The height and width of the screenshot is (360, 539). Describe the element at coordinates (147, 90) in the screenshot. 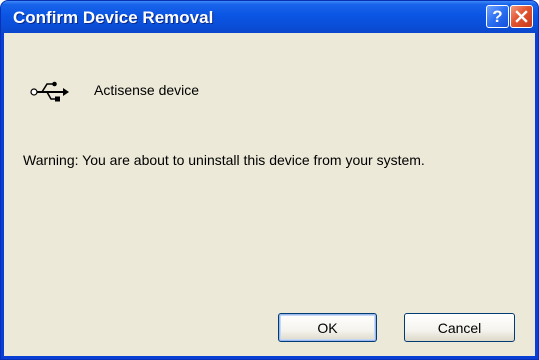

I see `device-name: Actisense device` at that location.